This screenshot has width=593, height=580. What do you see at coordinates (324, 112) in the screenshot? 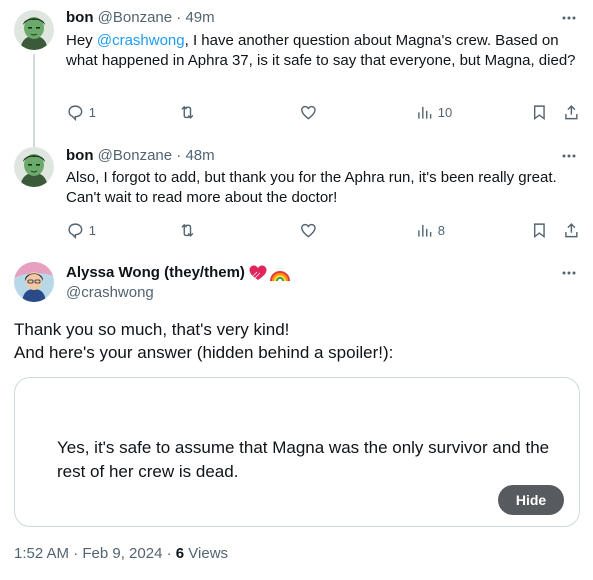
I see `action-bar: 1 10` at bounding box center [324, 112].